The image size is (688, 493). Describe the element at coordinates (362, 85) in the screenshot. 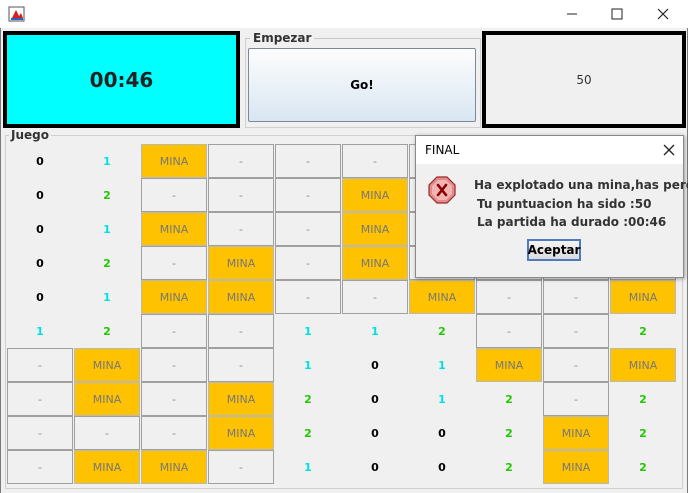

I see `go-button: Go!` at that location.